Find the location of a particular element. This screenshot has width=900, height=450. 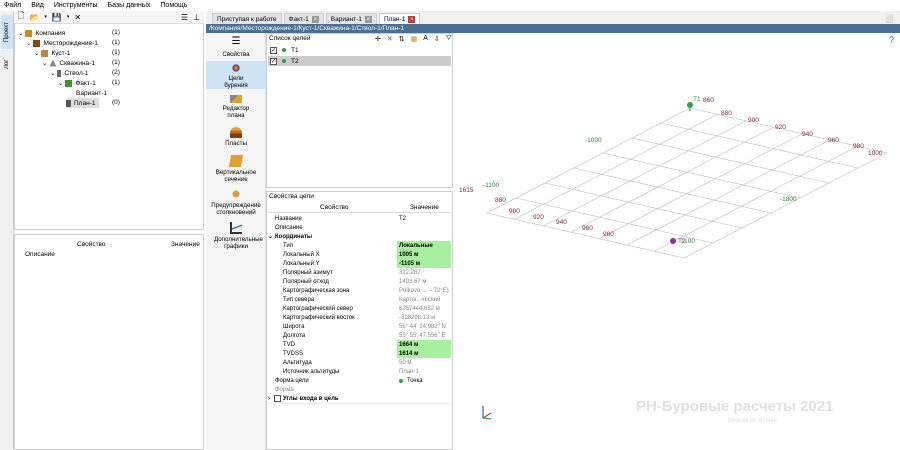

prop-row-name: Название T2 is located at coordinates (359, 218).